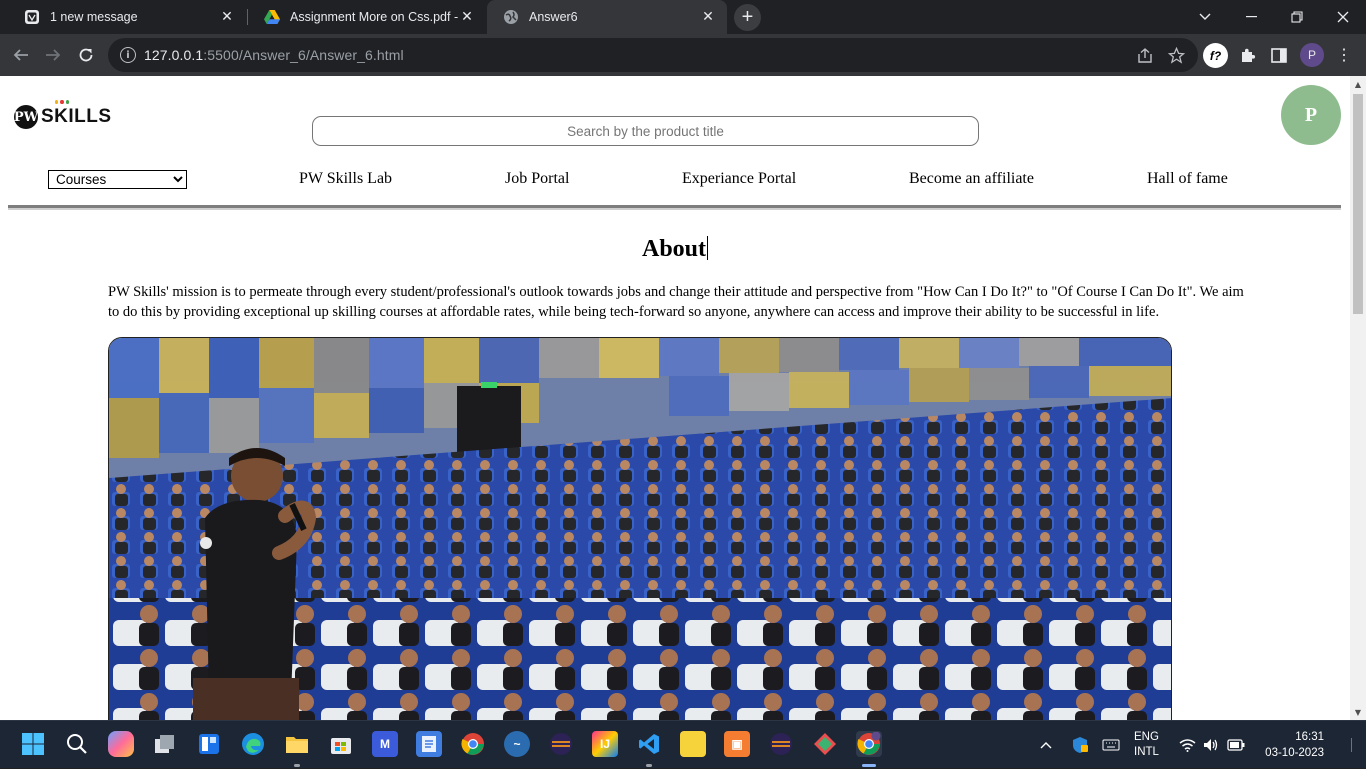 The image size is (1366, 769). I want to click on task-view-icon, so click(165, 744).